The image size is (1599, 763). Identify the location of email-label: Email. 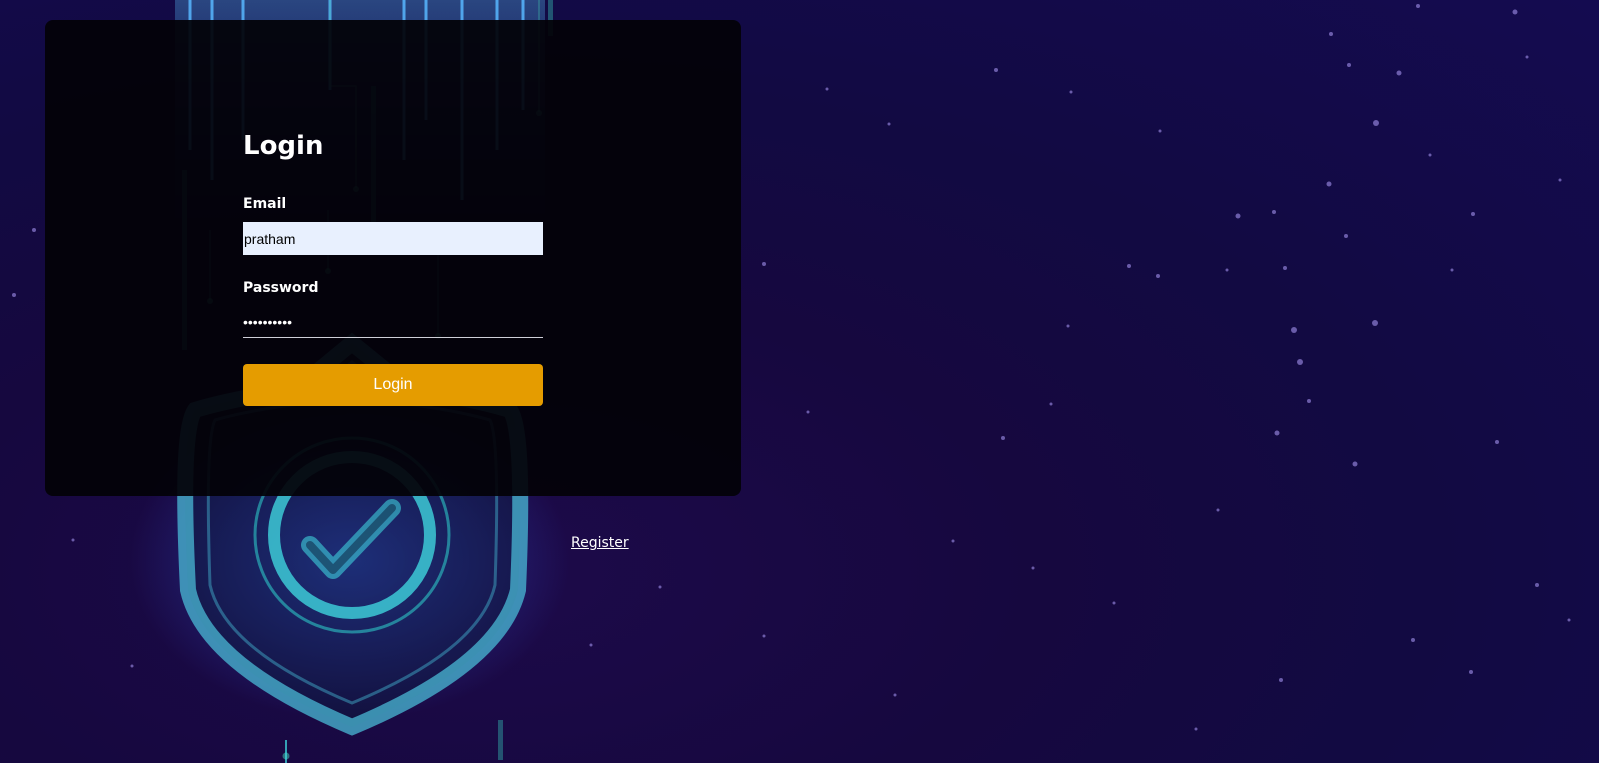
(265, 204).